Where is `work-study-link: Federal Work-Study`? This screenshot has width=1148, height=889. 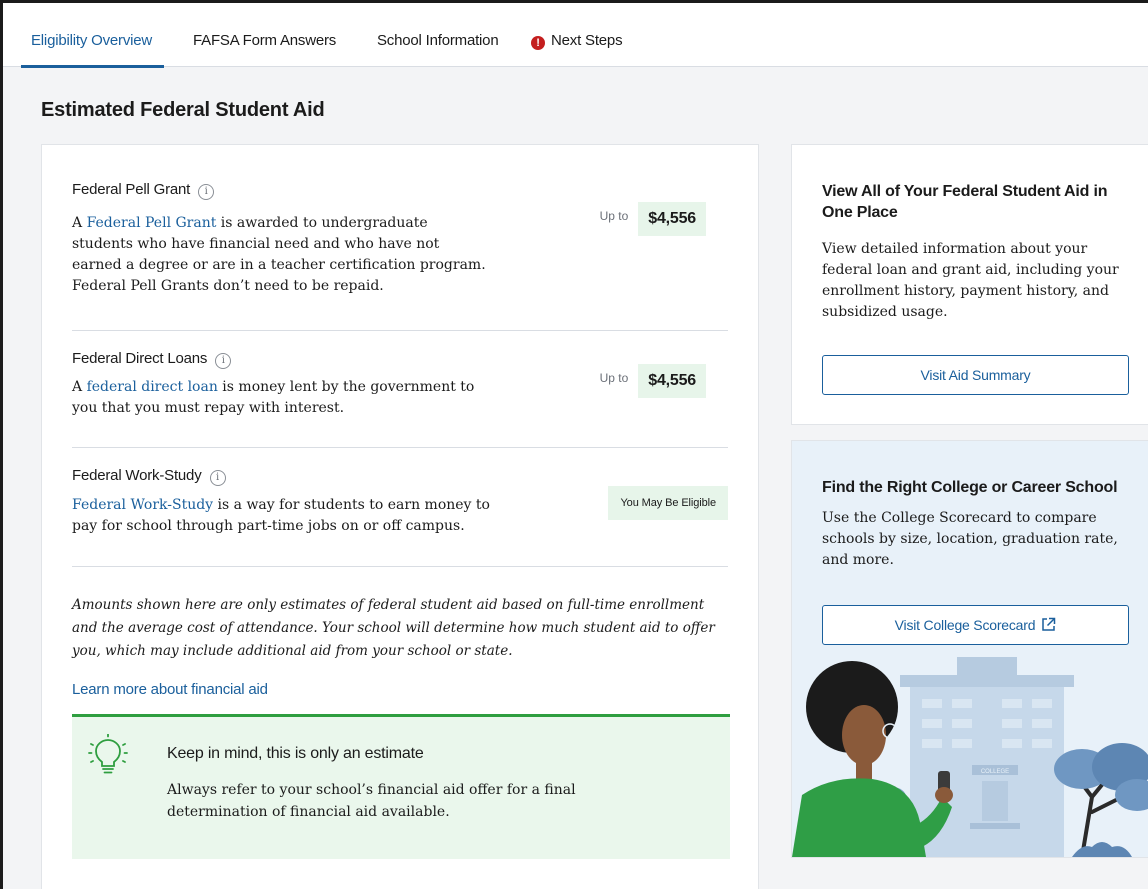 work-study-link: Federal Work-Study is located at coordinates (142, 505).